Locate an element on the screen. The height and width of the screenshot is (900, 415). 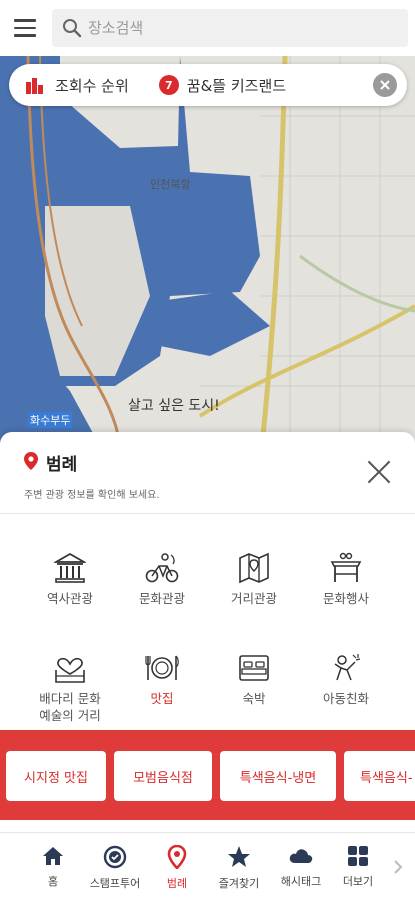
close-icon is located at coordinates (385, 85).